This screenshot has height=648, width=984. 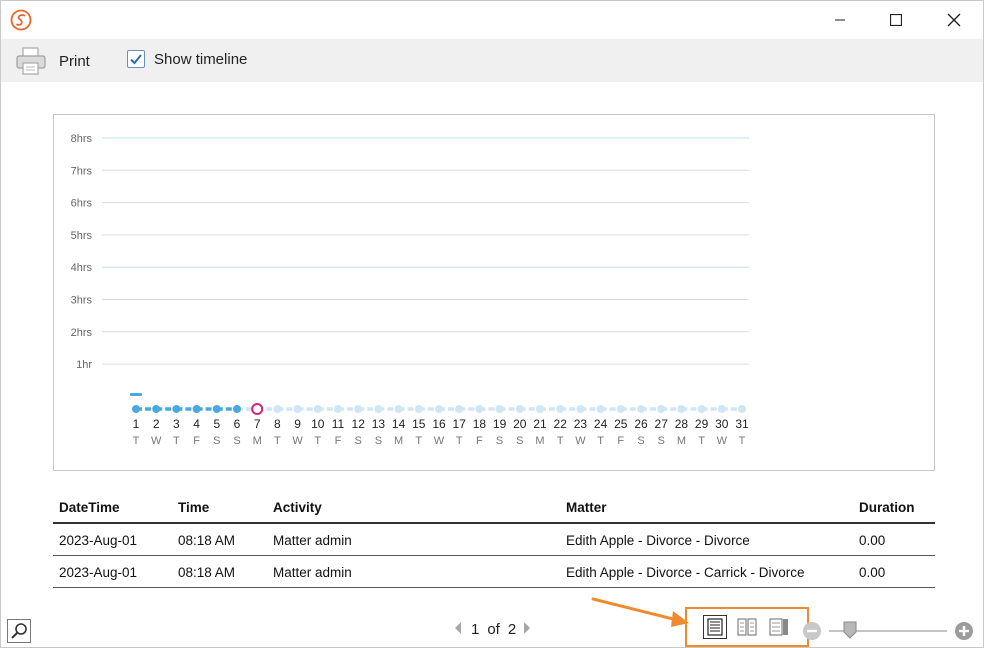 What do you see at coordinates (136, 59) in the screenshot?
I see `show-timeline-checkbox` at bounding box center [136, 59].